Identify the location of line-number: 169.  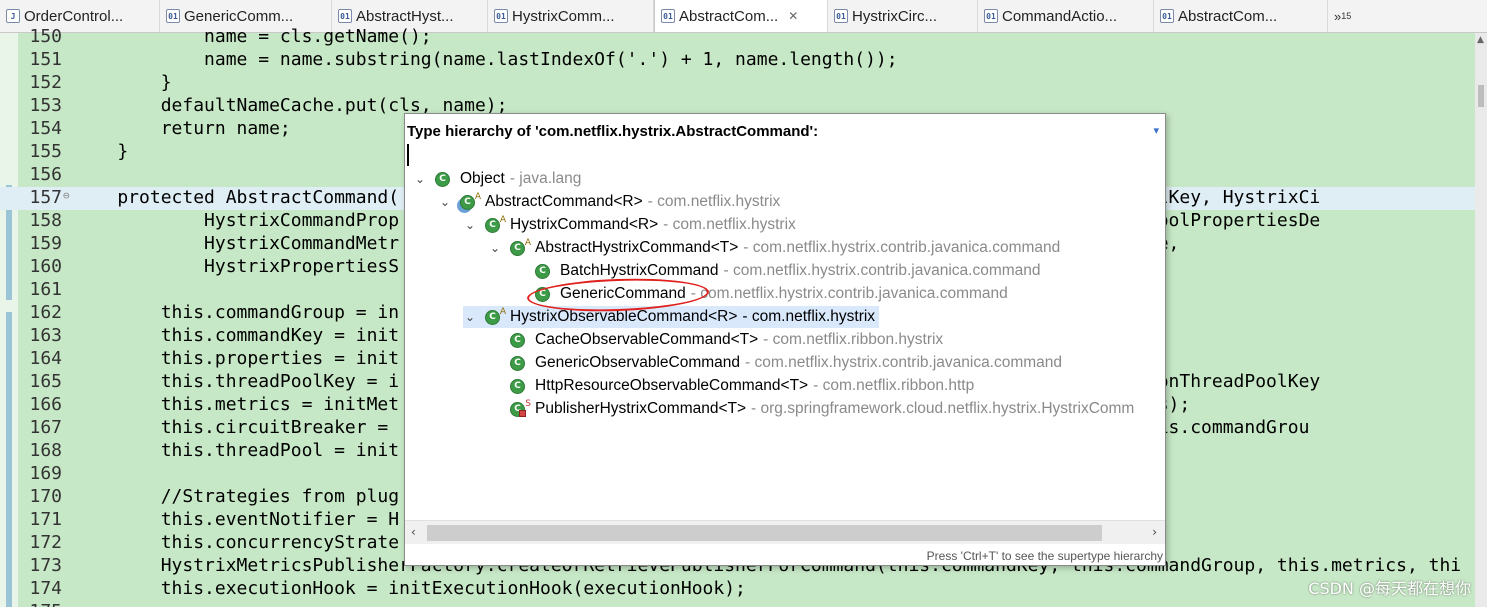
(45, 473).